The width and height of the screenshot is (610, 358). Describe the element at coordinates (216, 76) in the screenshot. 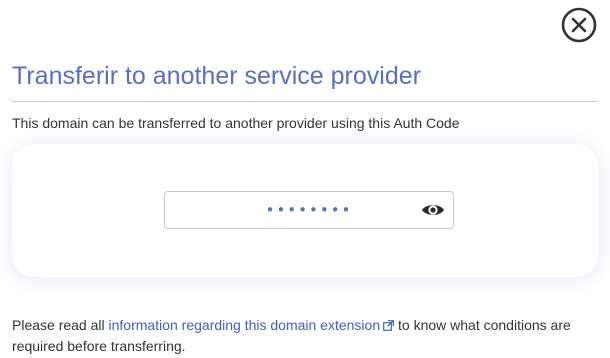

I see `dialog-title: Transferir to another service provider` at that location.